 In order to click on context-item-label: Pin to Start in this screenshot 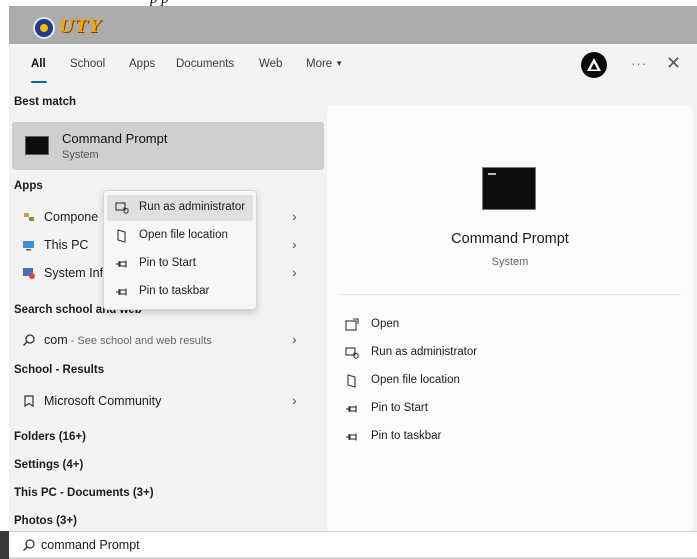, I will do `click(167, 263)`.